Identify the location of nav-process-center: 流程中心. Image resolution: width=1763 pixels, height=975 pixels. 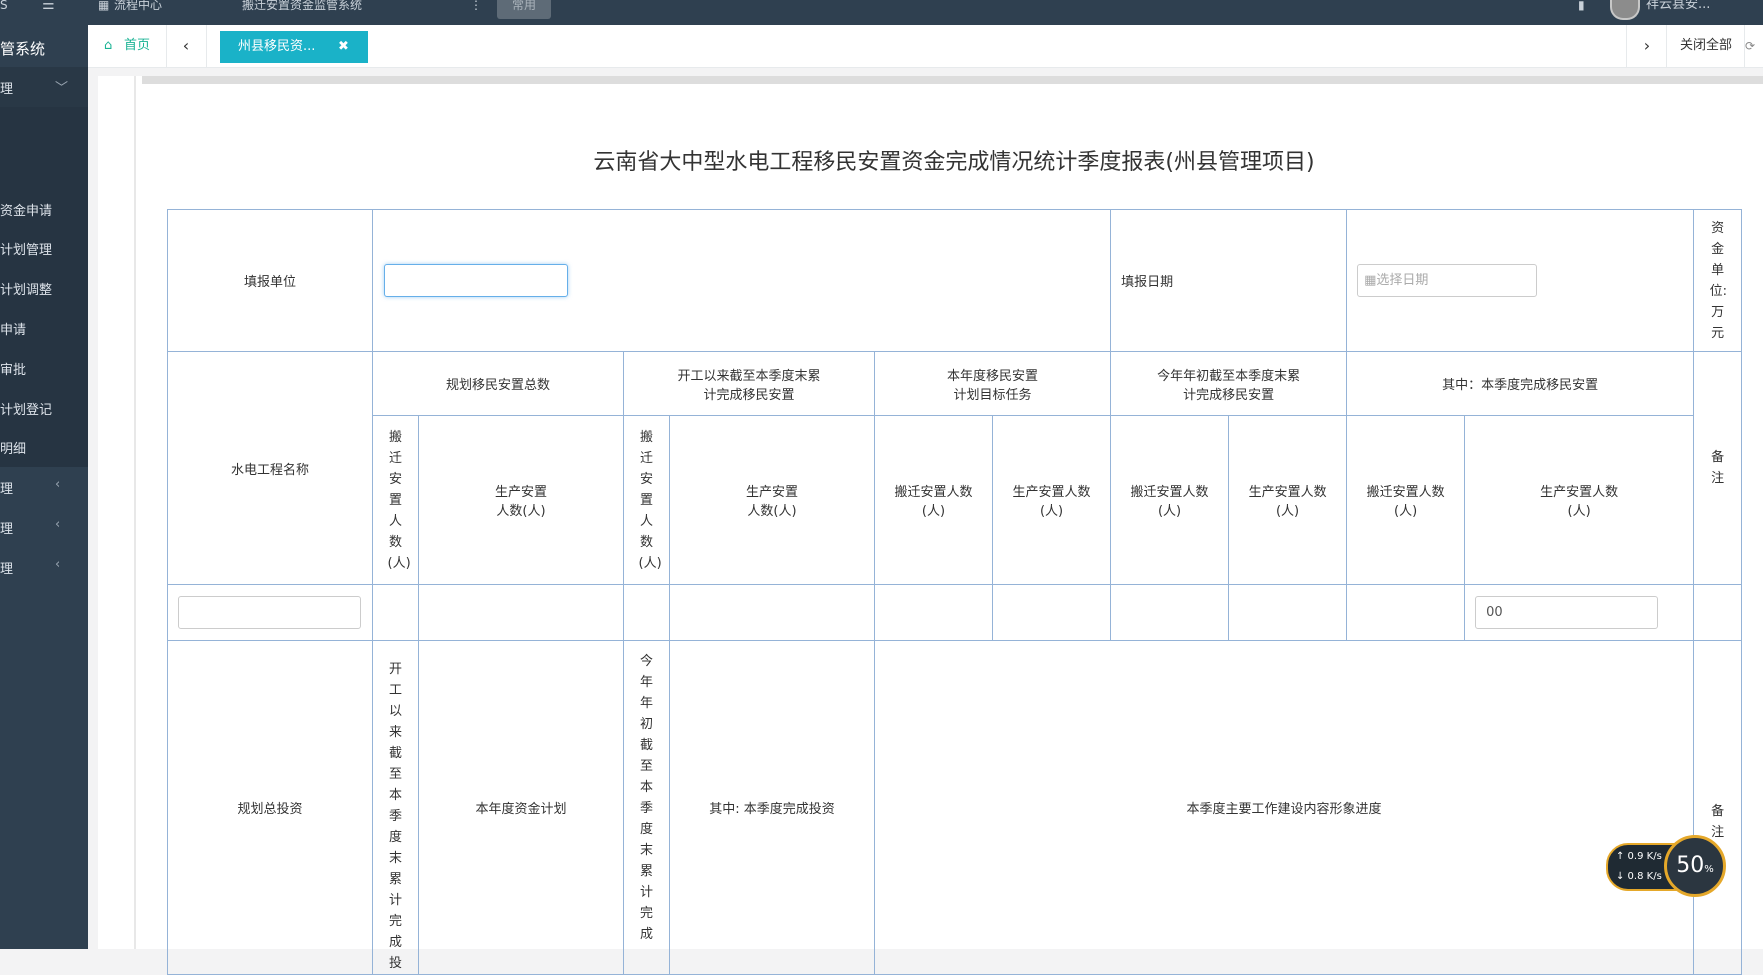
(138, 12).